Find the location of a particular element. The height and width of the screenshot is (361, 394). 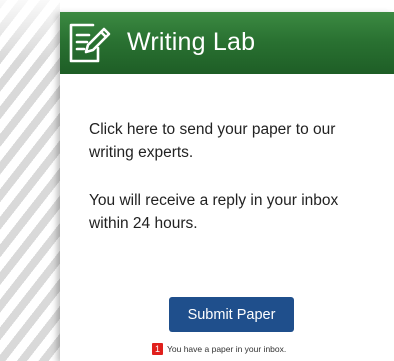

app-title: Writing Lab is located at coordinates (191, 42).